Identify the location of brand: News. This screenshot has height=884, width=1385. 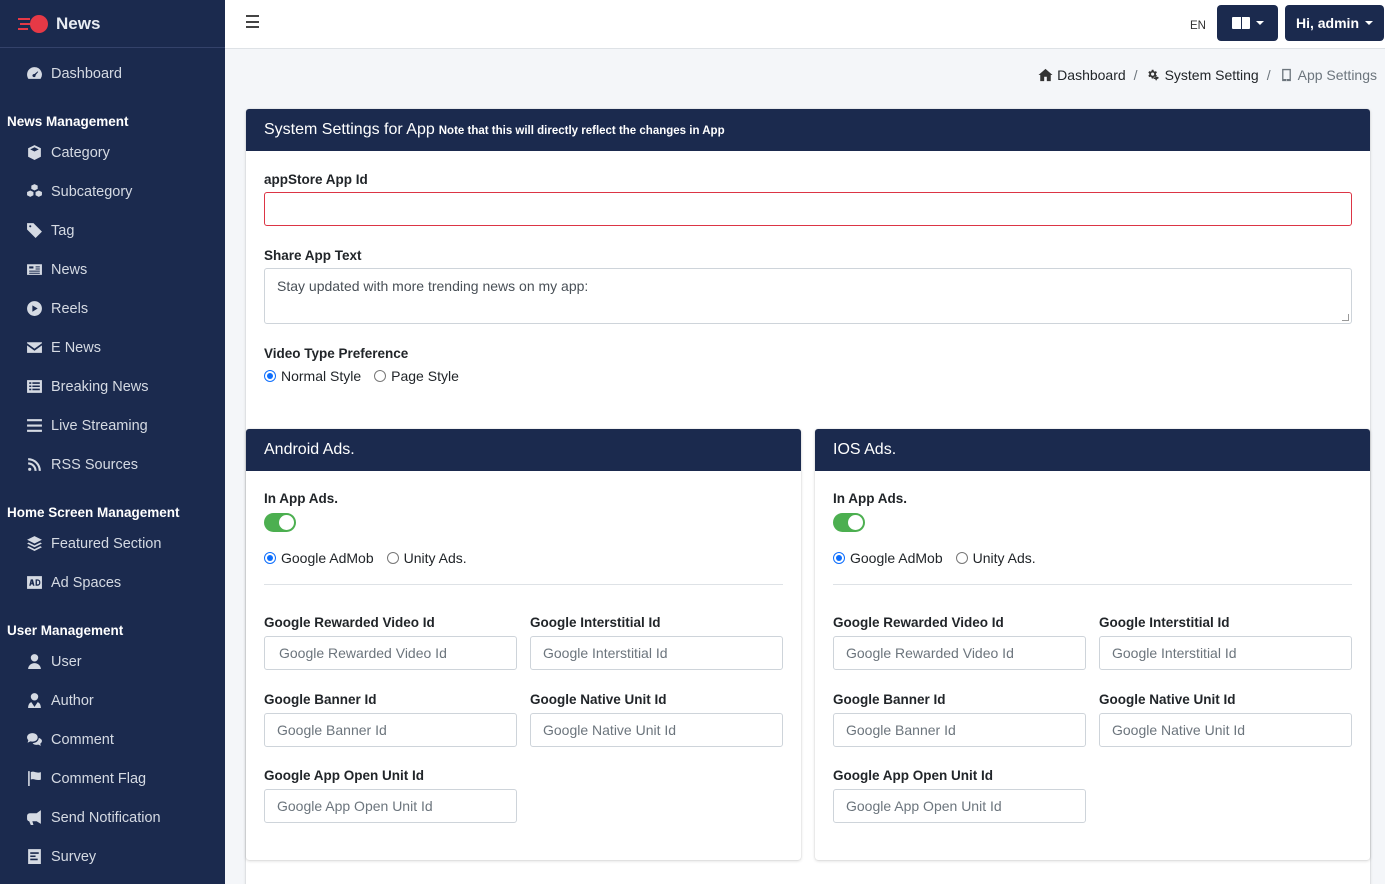
(112, 24).